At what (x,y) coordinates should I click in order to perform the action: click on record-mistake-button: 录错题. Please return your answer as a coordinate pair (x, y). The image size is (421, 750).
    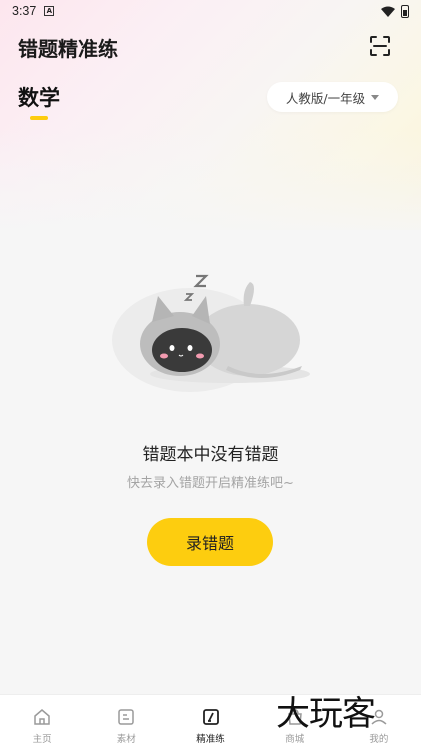
    Looking at the image, I should click on (210, 542).